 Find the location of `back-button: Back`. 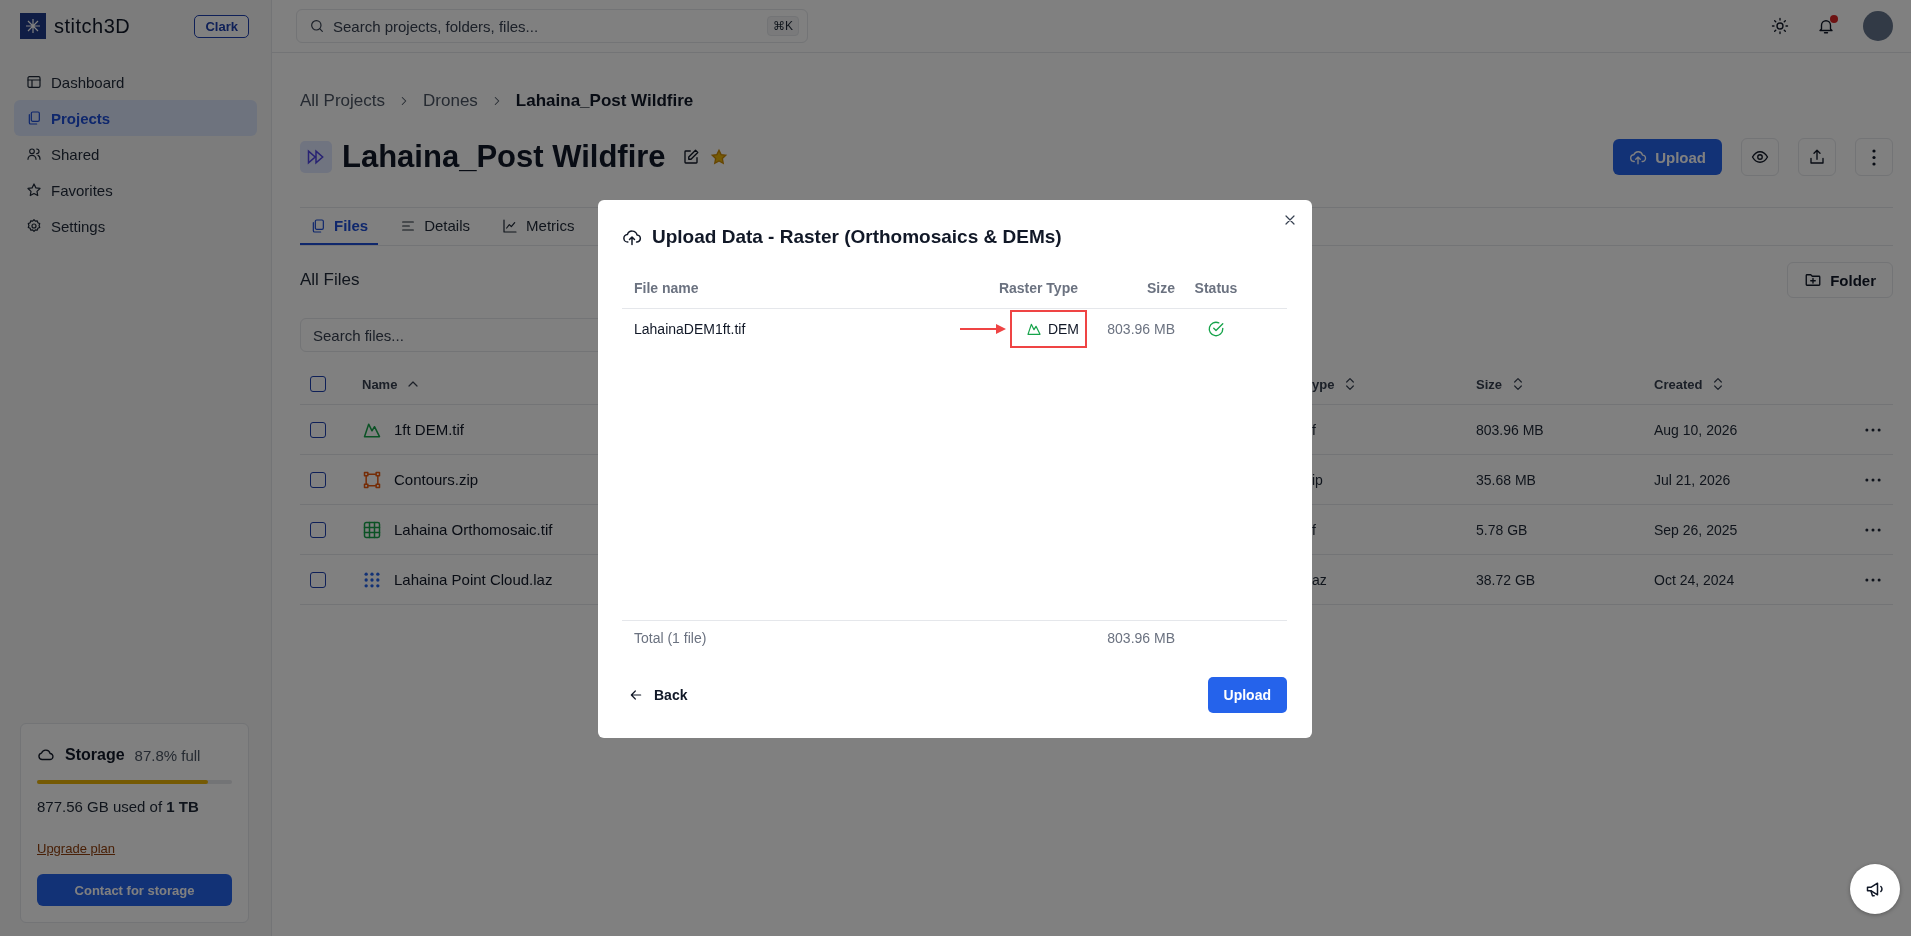

back-button: Back is located at coordinates (658, 695).